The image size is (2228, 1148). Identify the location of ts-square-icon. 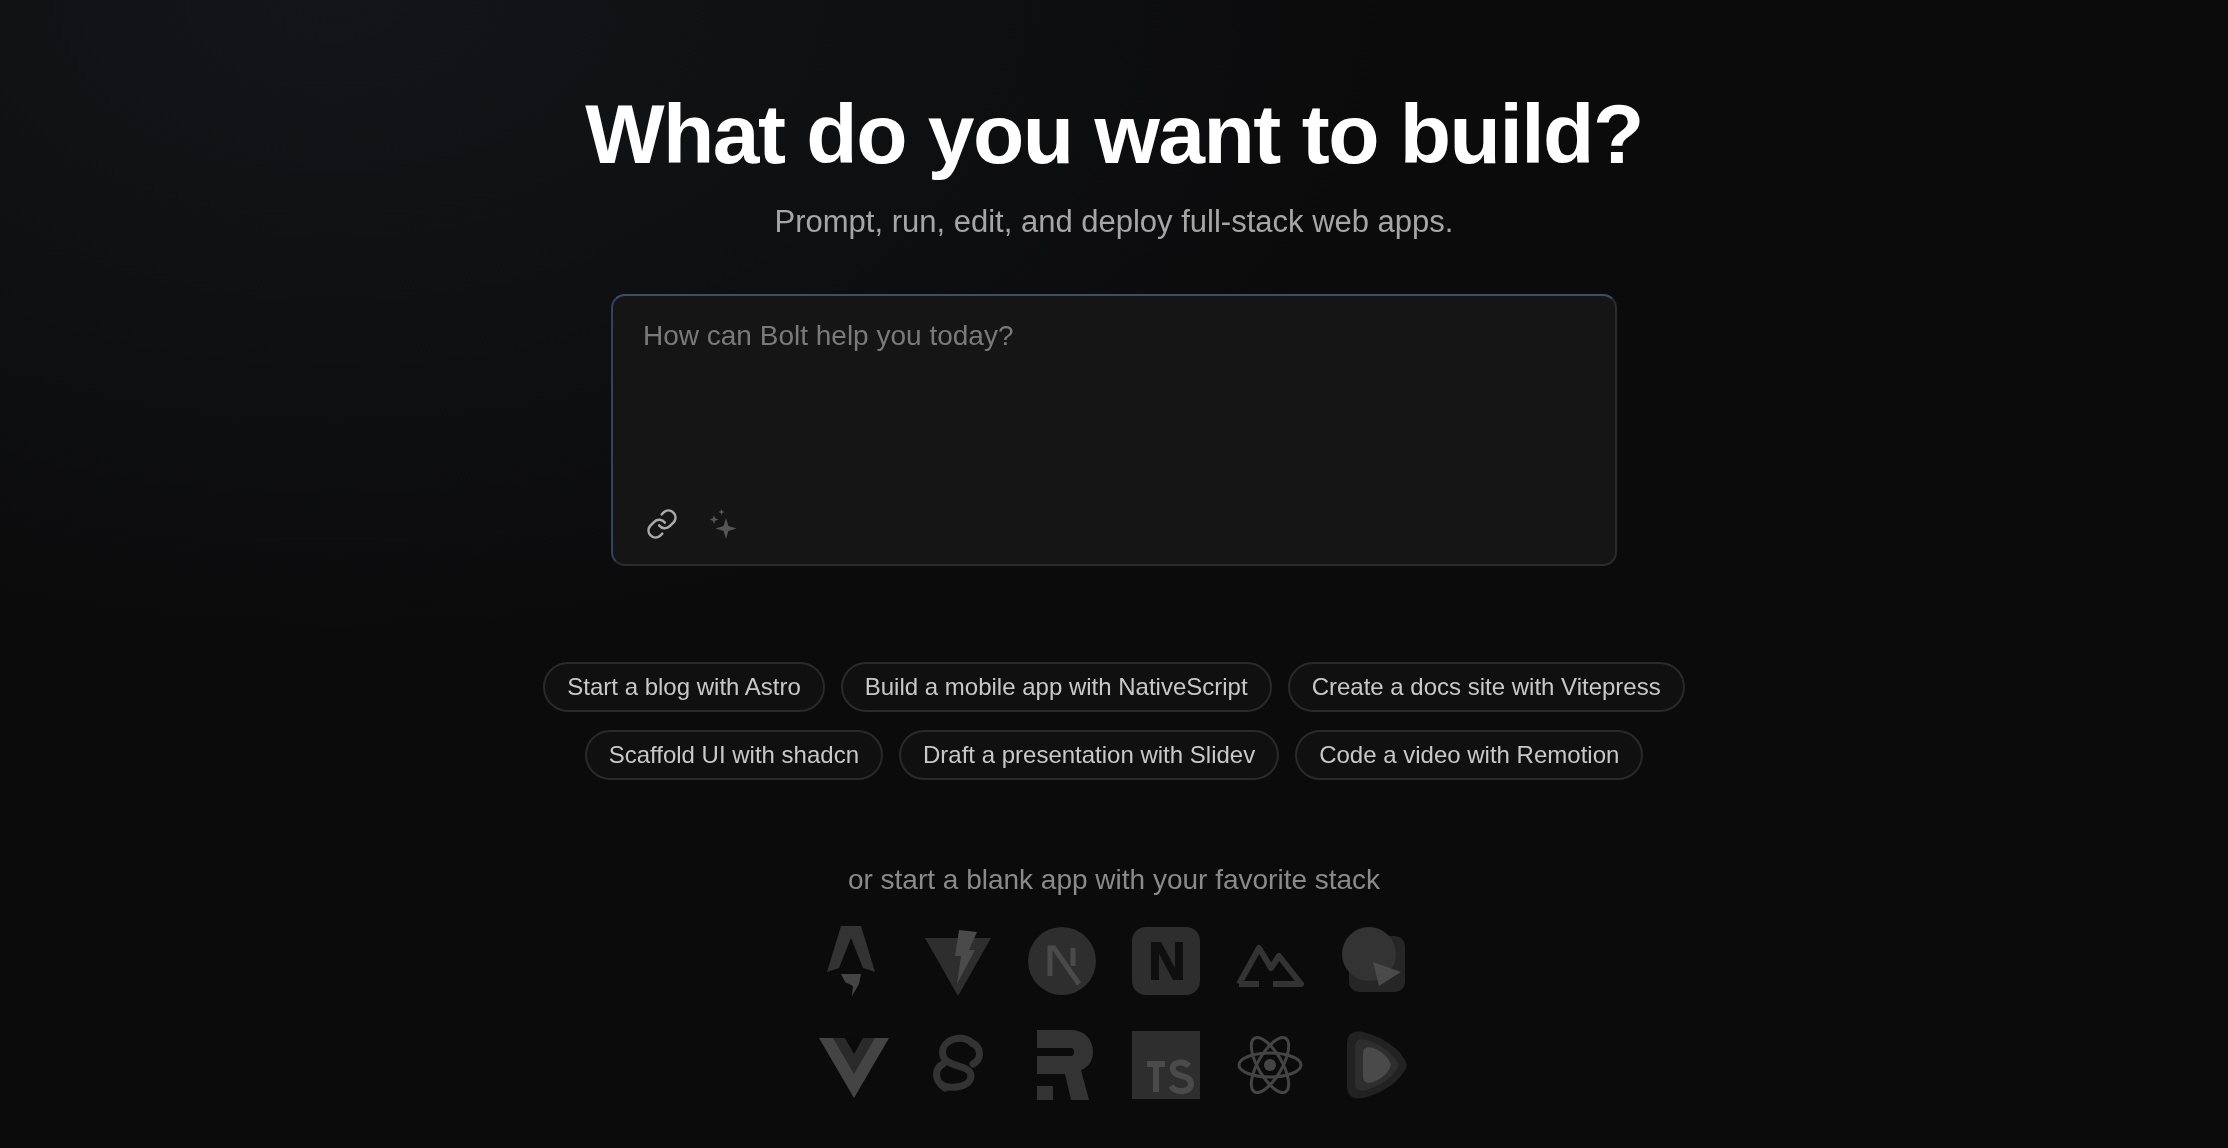
(1166, 1065).